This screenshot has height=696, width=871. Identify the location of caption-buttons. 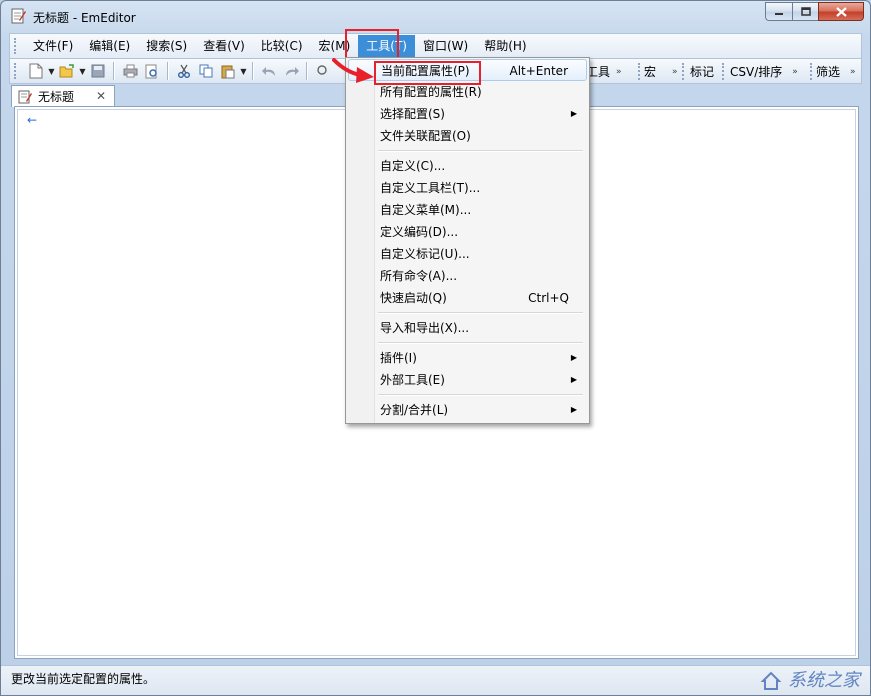
(814, 11).